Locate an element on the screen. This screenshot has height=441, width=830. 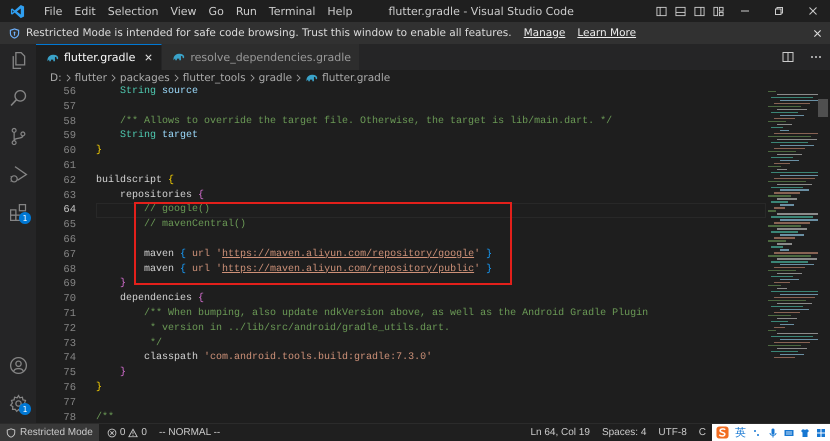
line-number: 77 is located at coordinates (69, 403).